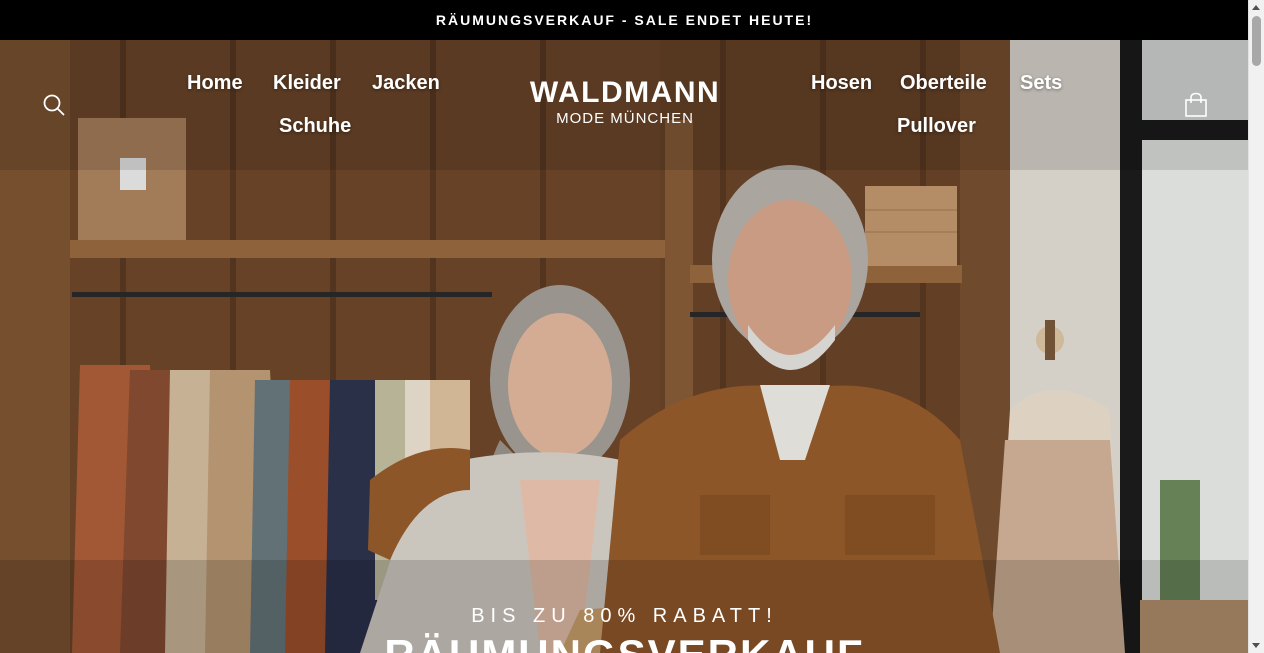 Image resolution: width=1264 pixels, height=653 pixels. I want to click on announcement-text: RÄUMUNGSVERKAUF - SALE ENDET HEUTE!, so click(624, 20).